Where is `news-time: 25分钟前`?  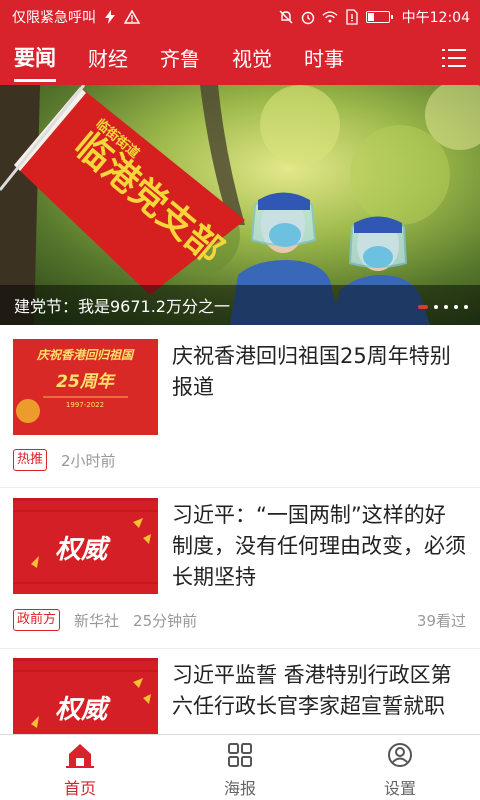 news-time: 25分钟前 is located at coordinates (165, 620).